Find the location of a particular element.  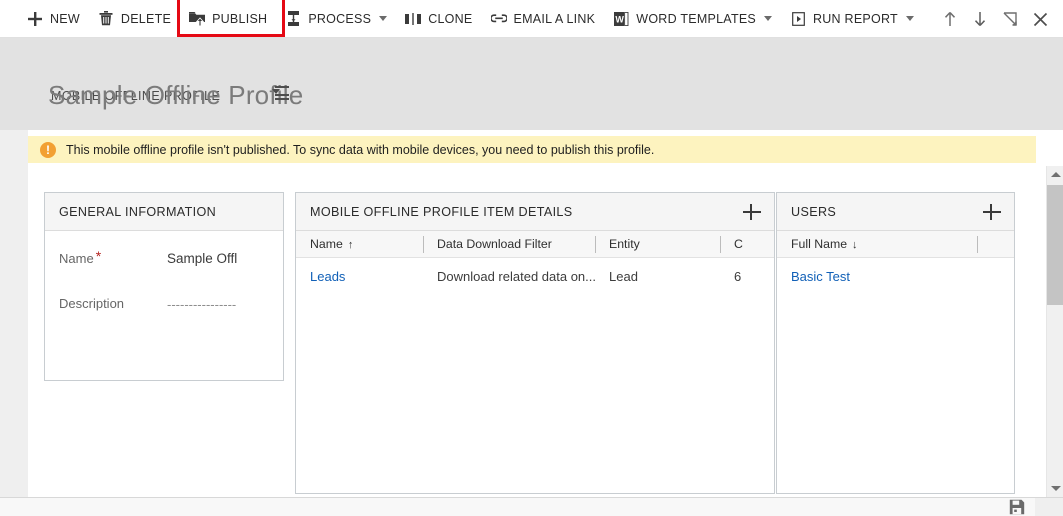

field-name-value: Sample Offl is located at coordinates (217, 257).